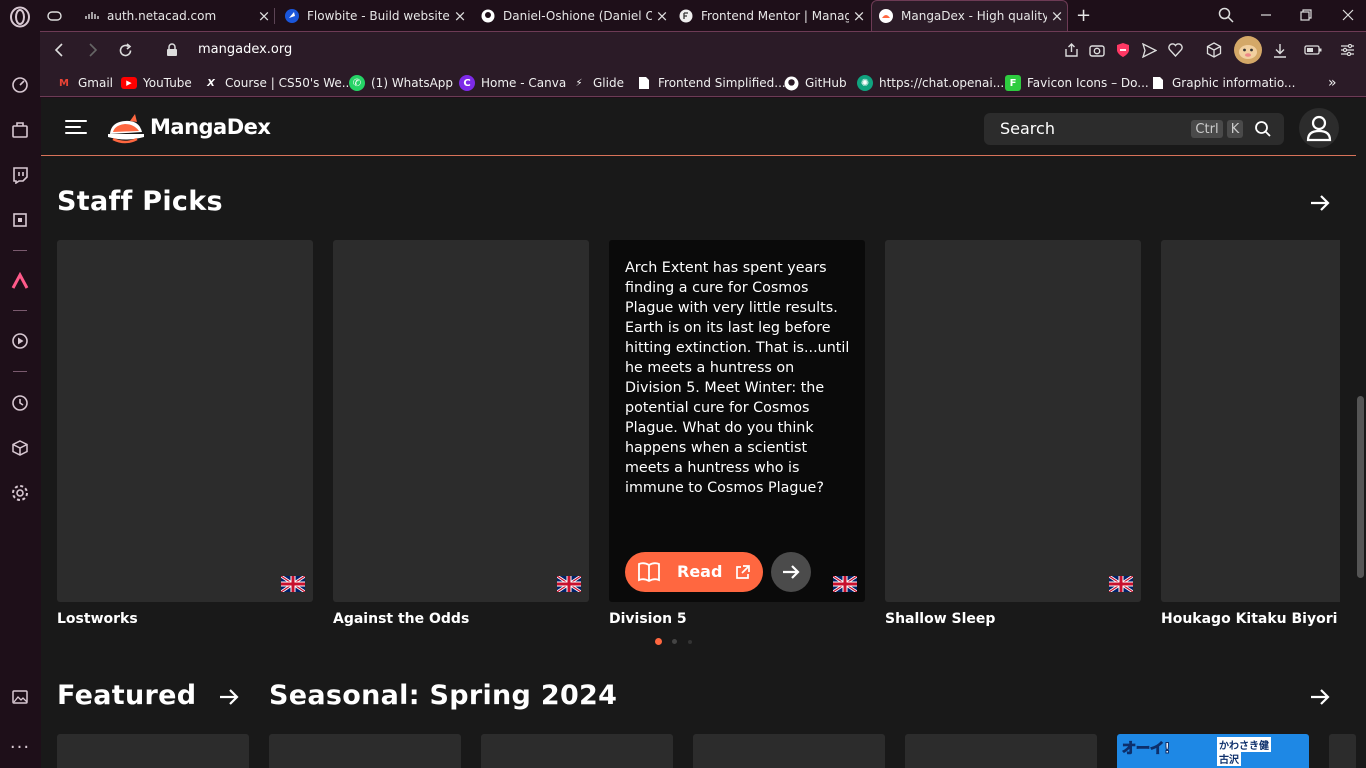  I want to click on url-text: mangadex.org, so click(245, 49).